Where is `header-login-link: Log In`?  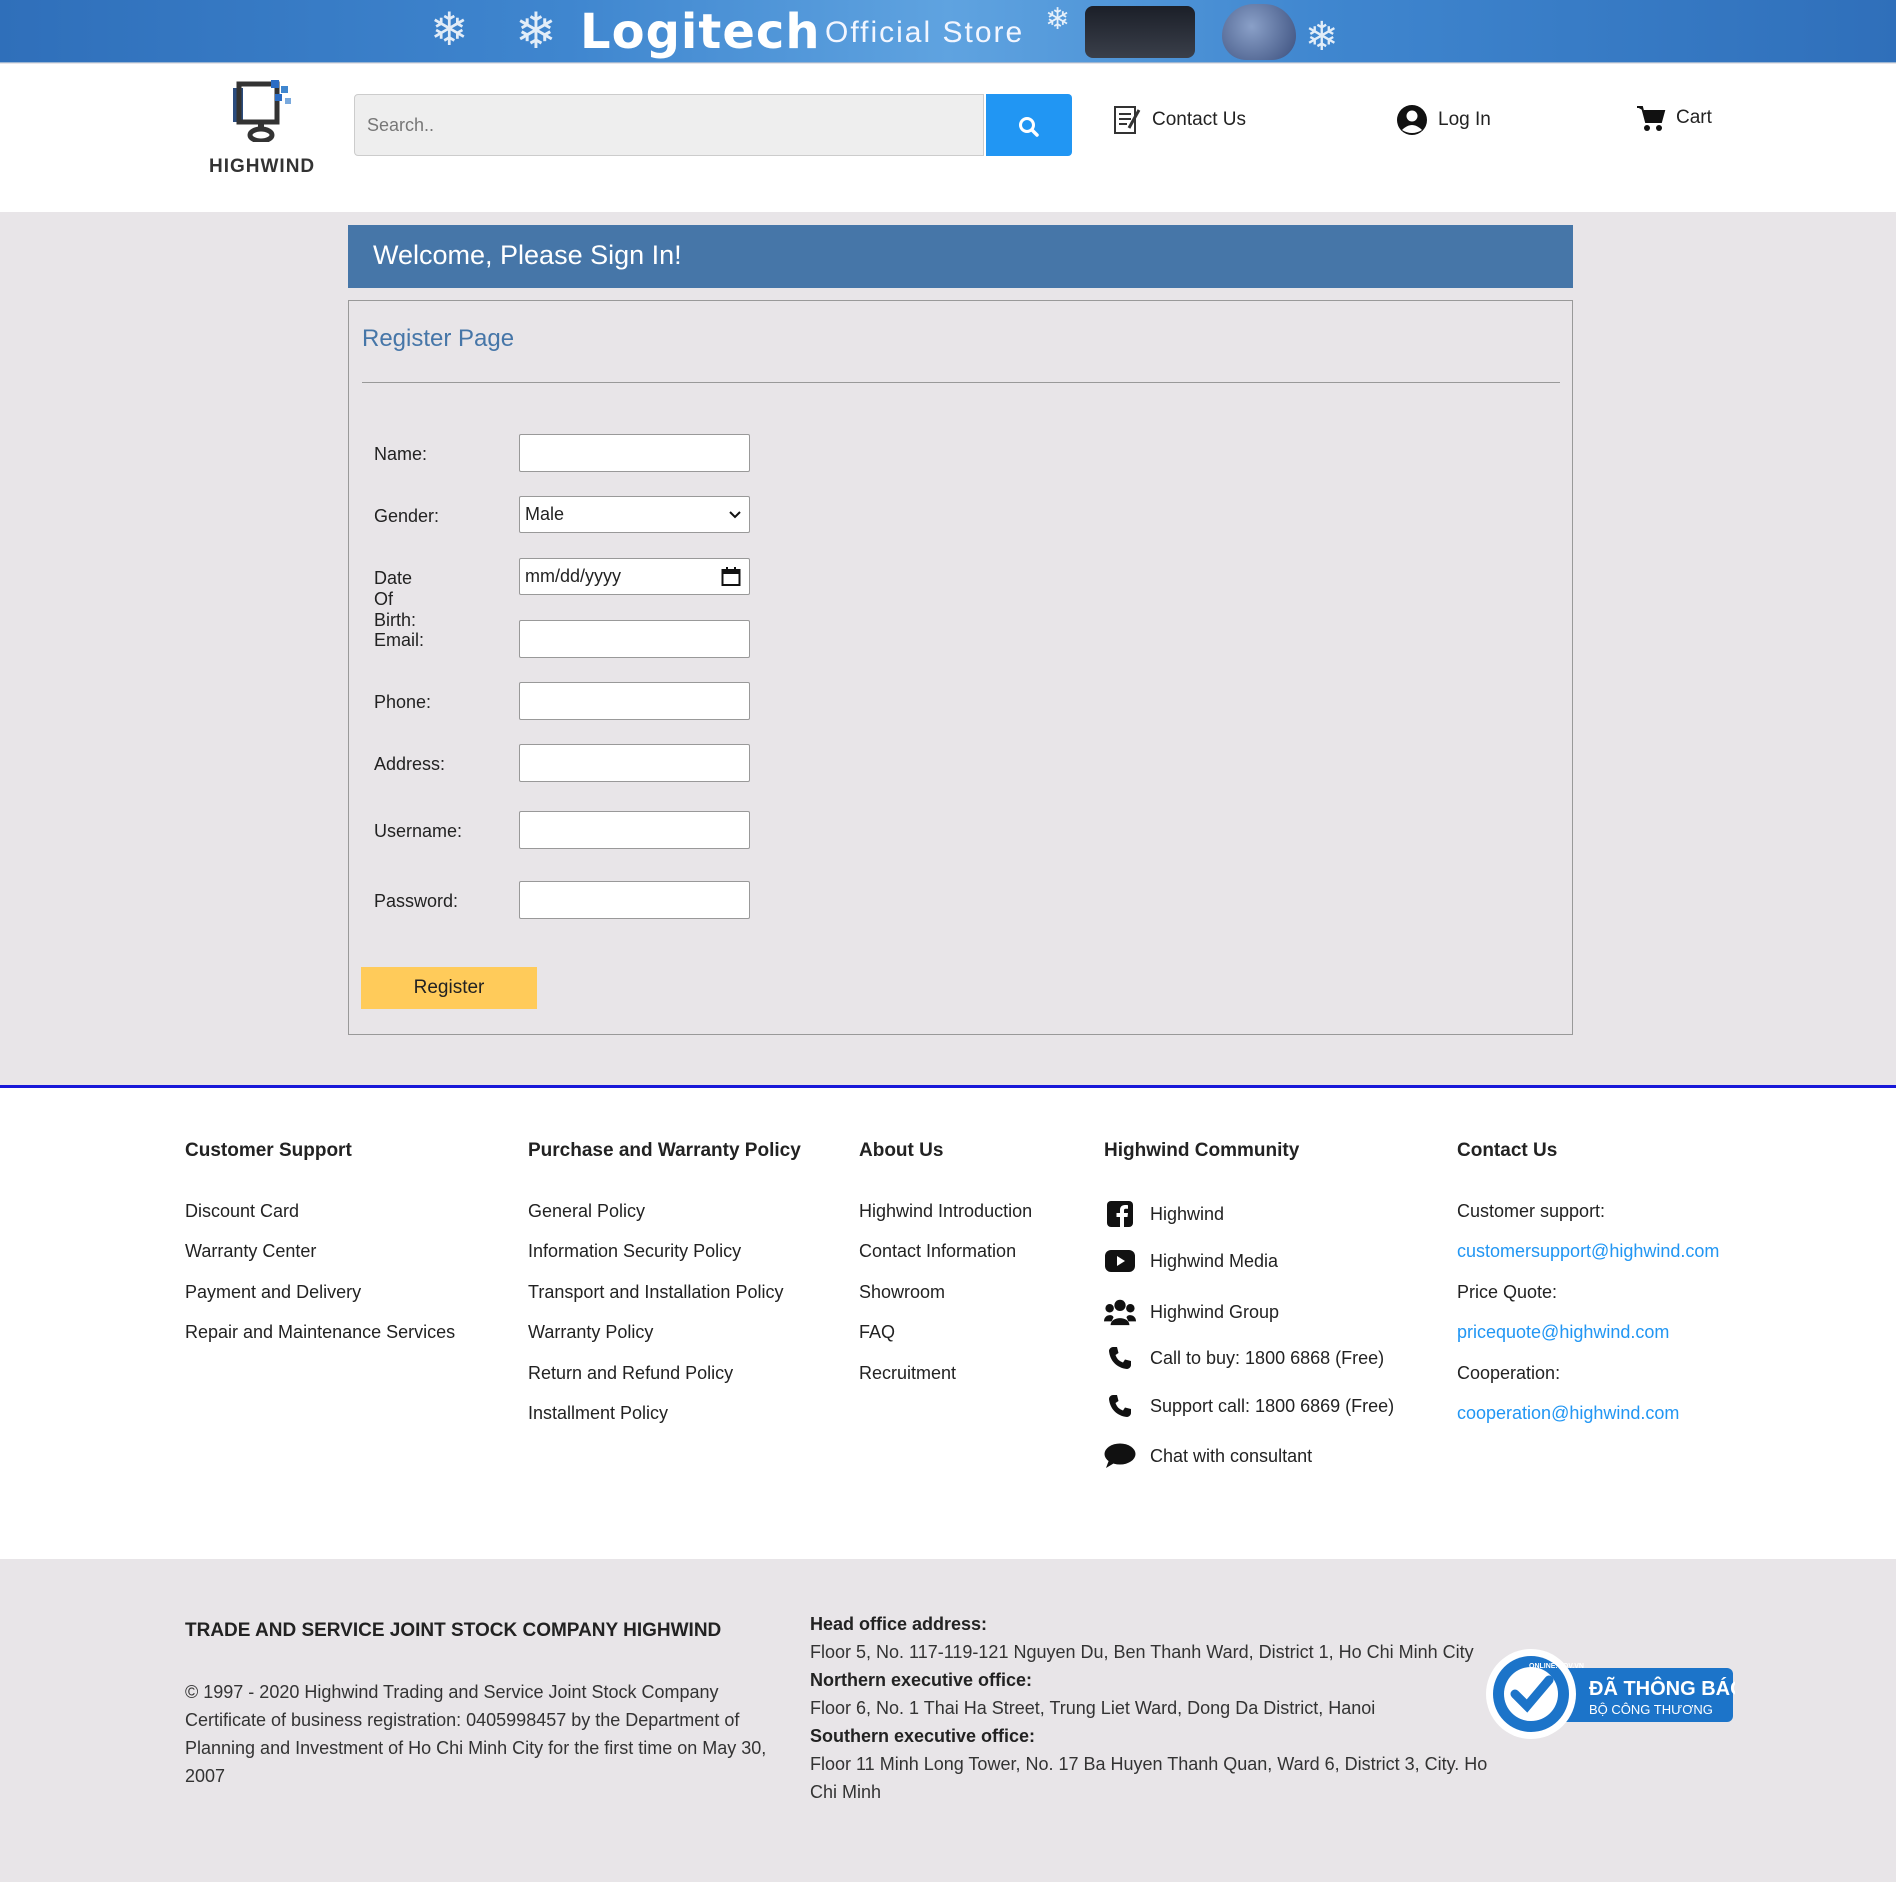 header-login-link: Log In is located at coordinates (1443, 120).